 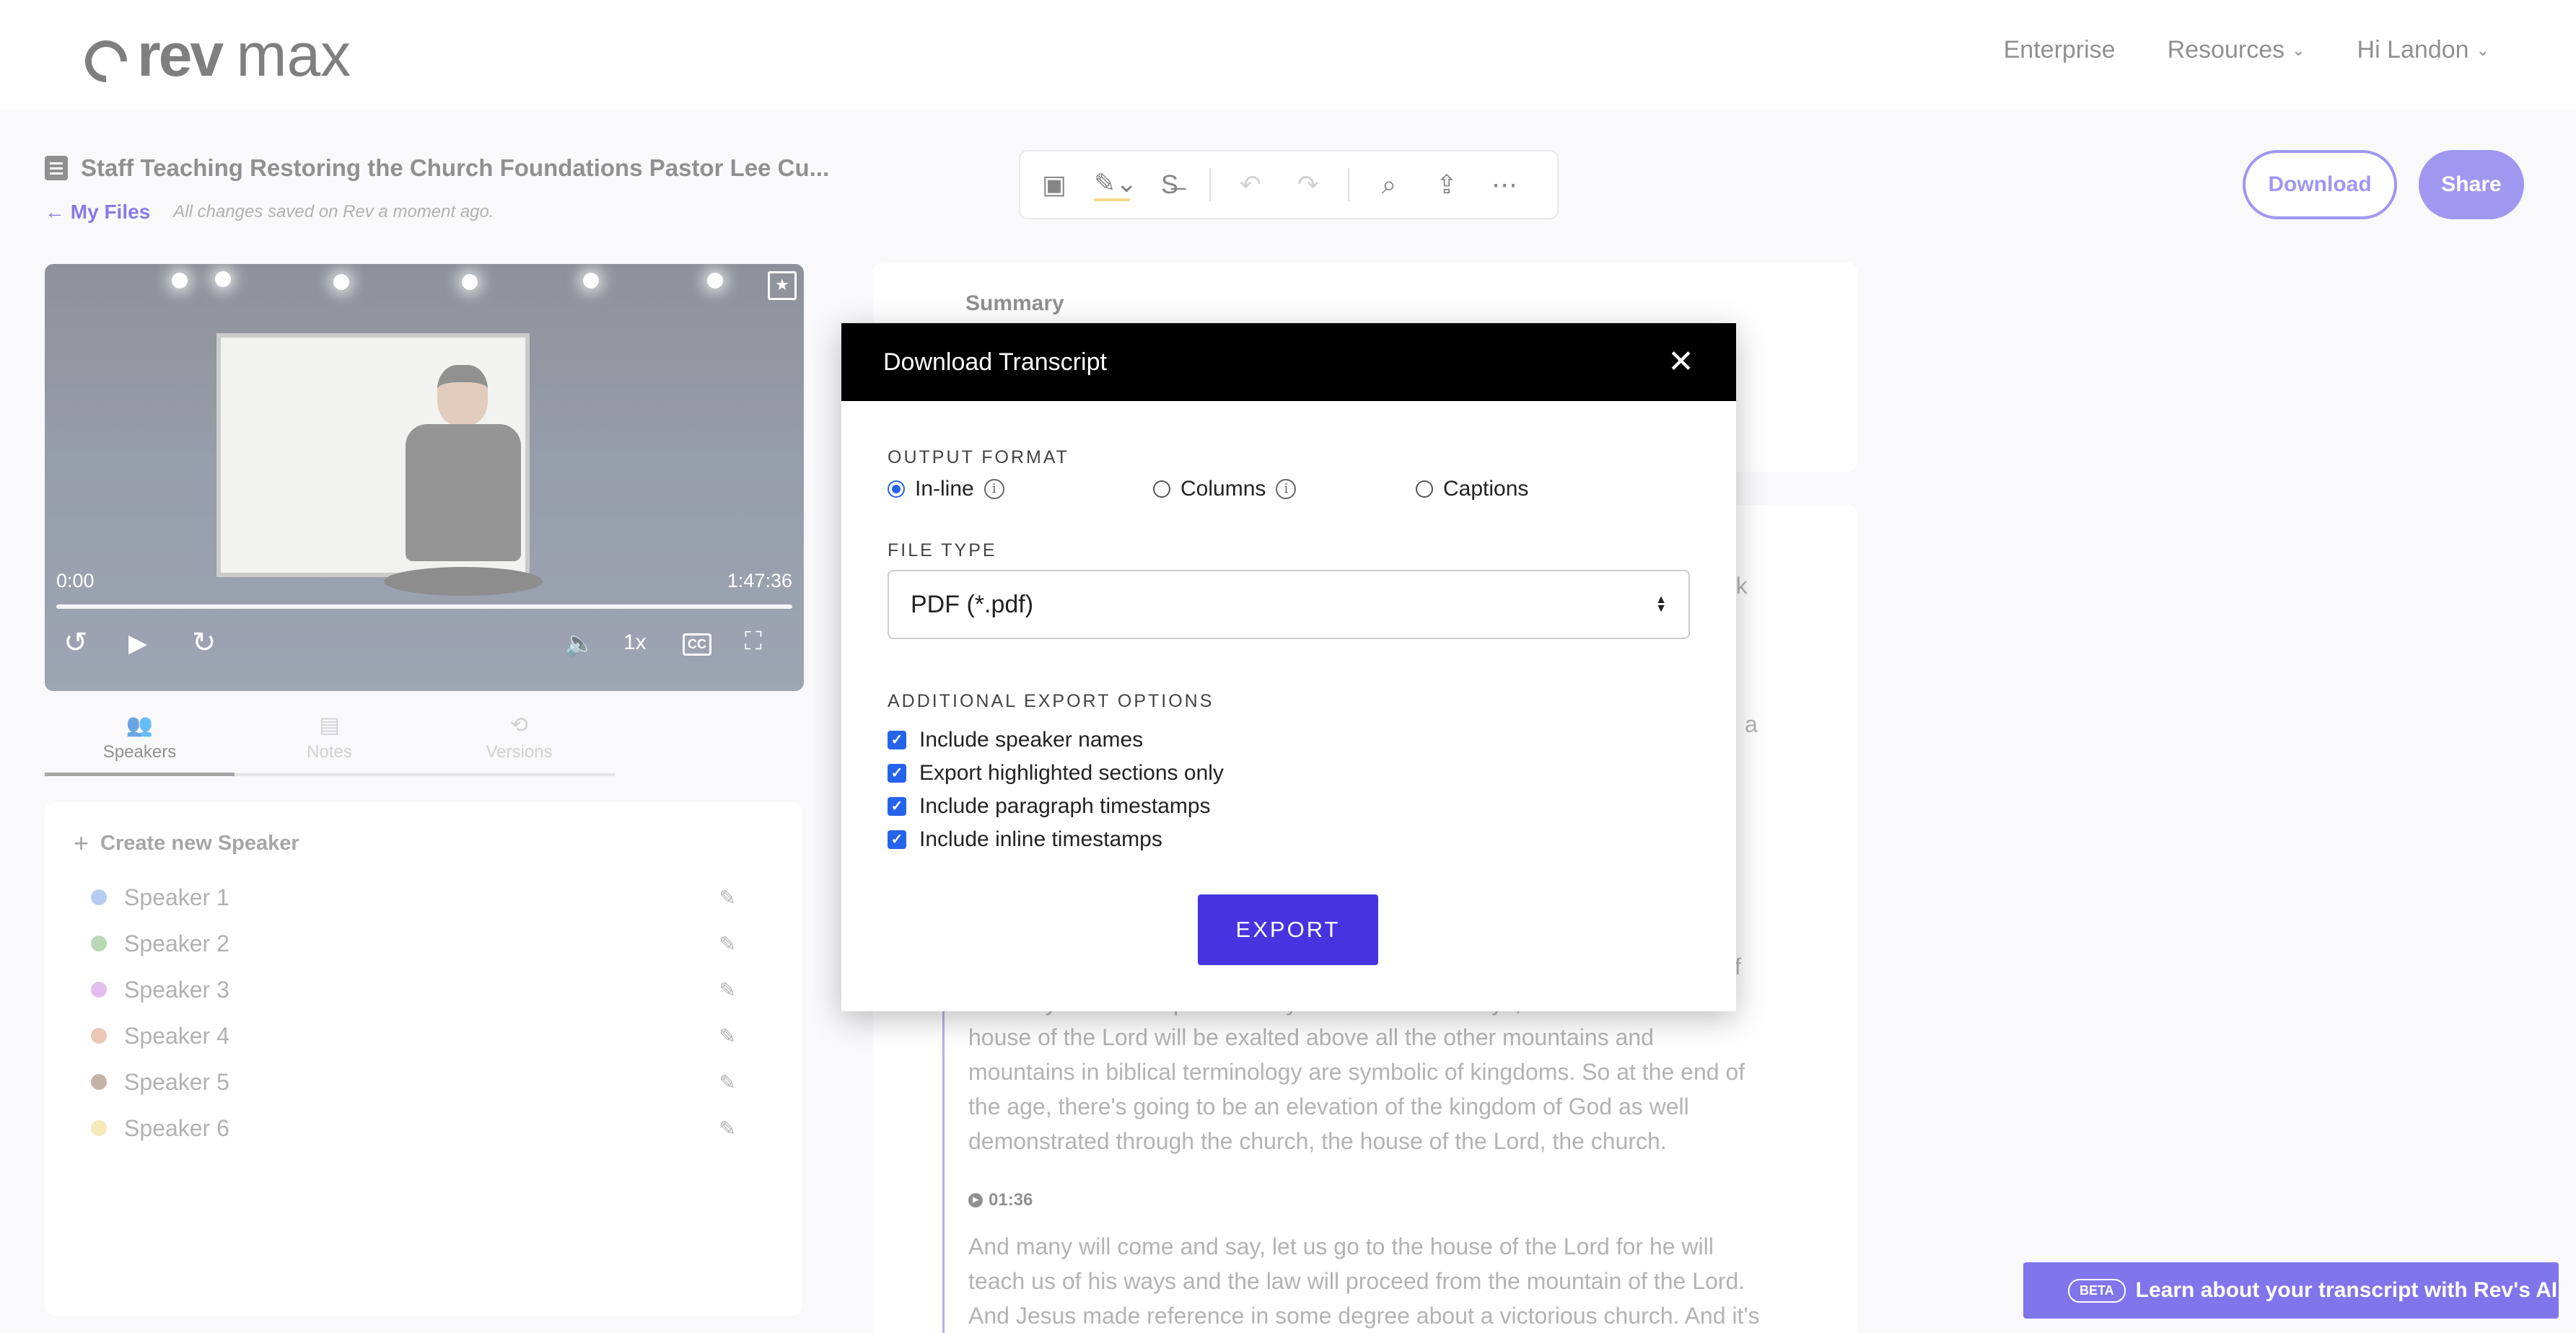 What do you see at coordinates (1161, 489) in the screenshot?
I see `radio-columns` at bounding box center [1161, 489].